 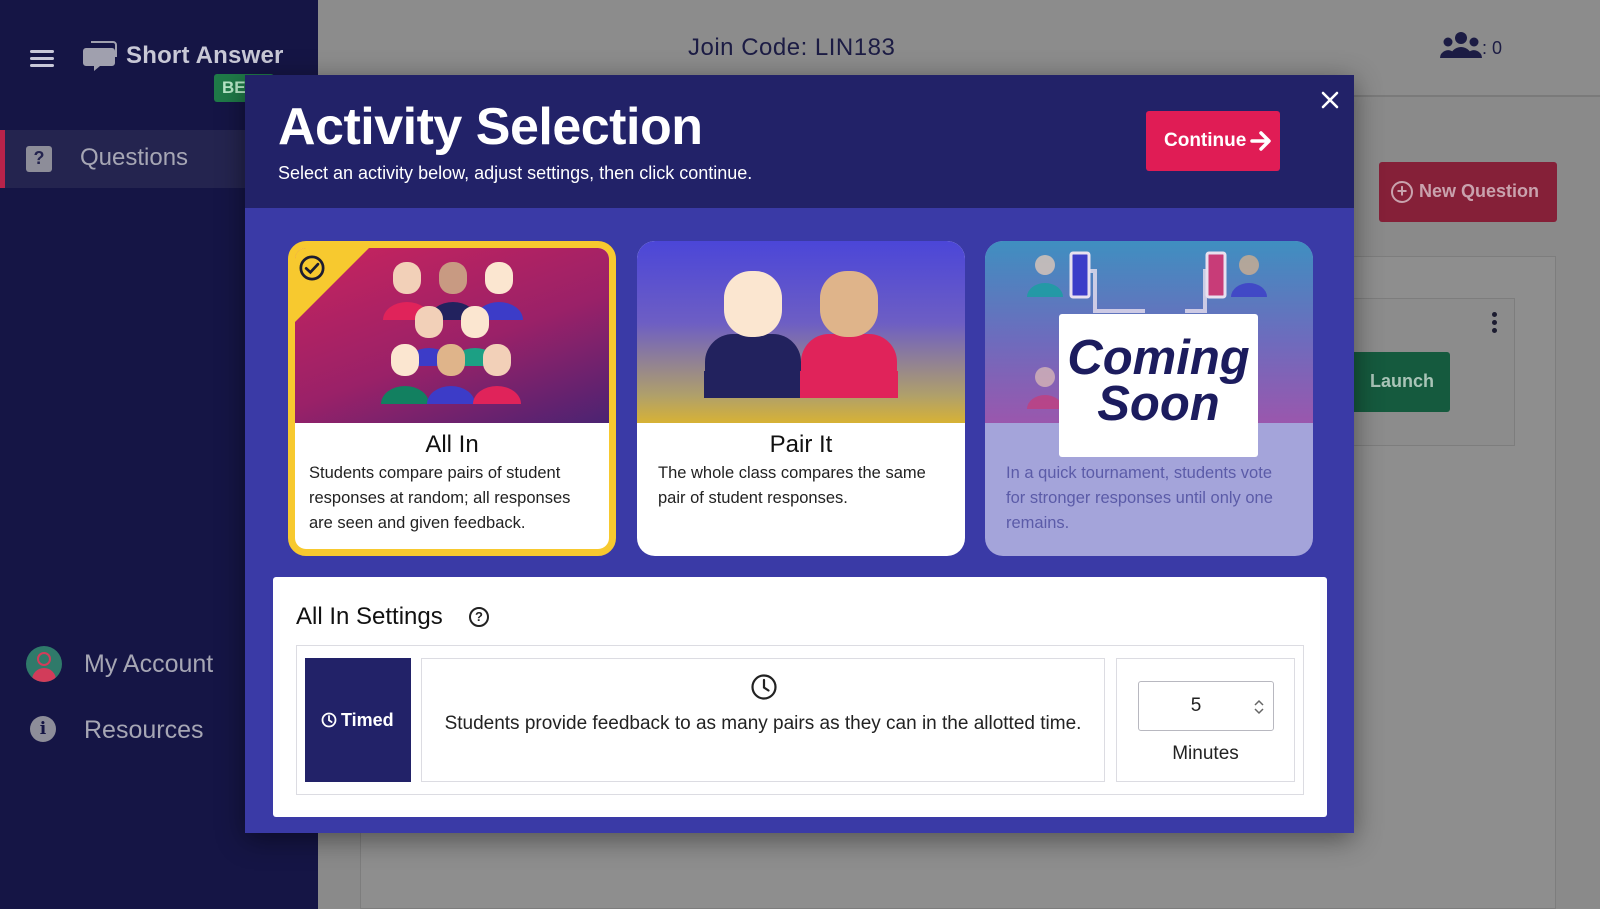 I want to click on more-options-icon, so click(x=1494, y=325).